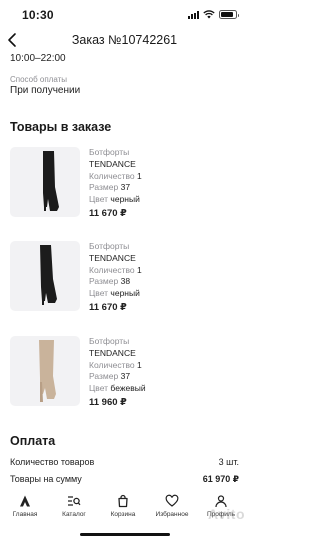  Describe the element at coordinates (172, 500) in the screenshot. I see `heart-icon` at that location.